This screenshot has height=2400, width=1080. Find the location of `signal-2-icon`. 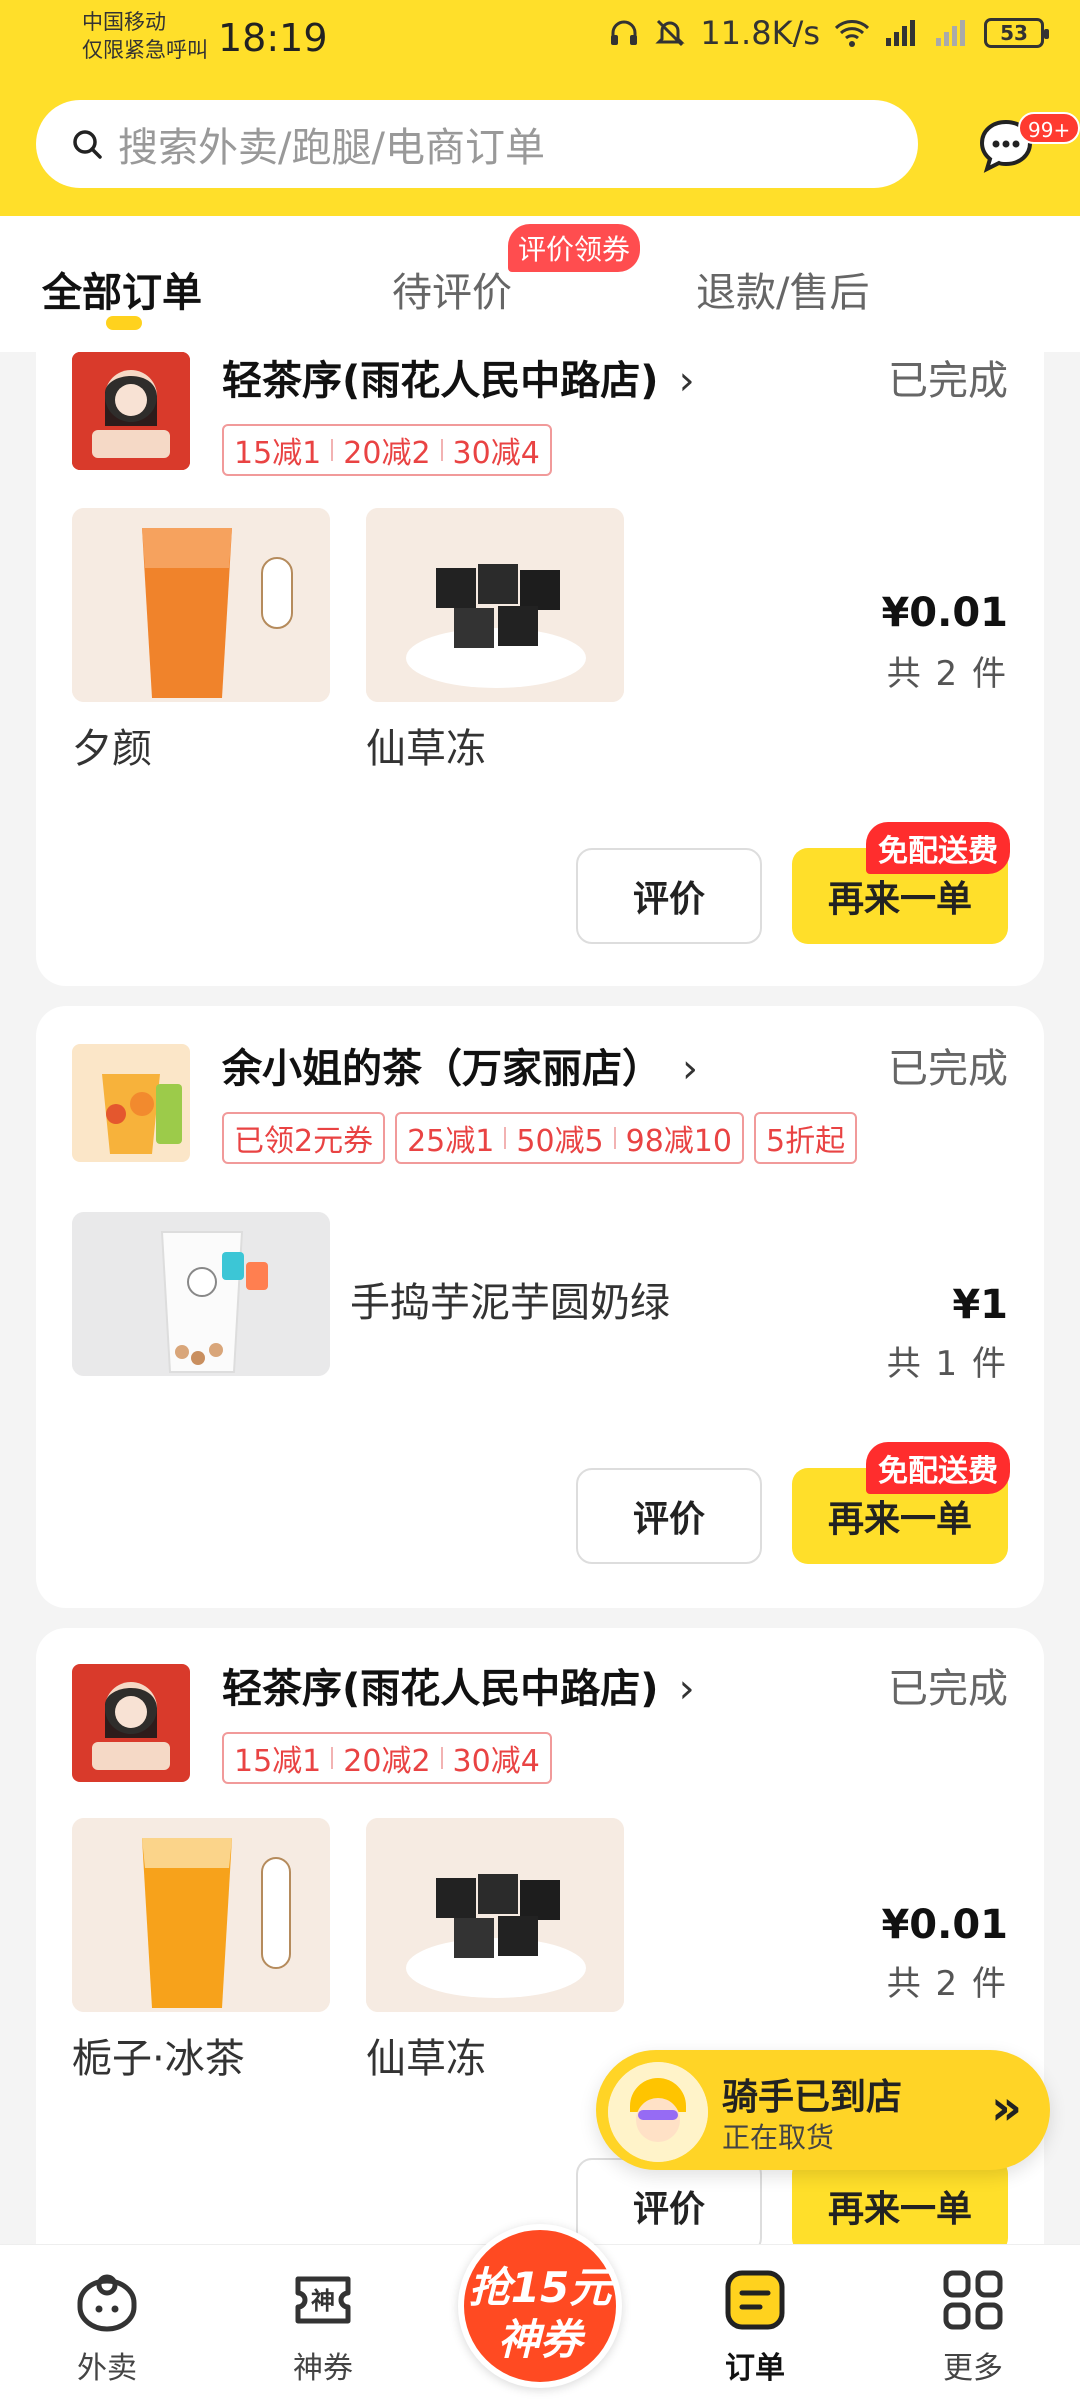

signal-2-icon is located at coordinates (950, 33).